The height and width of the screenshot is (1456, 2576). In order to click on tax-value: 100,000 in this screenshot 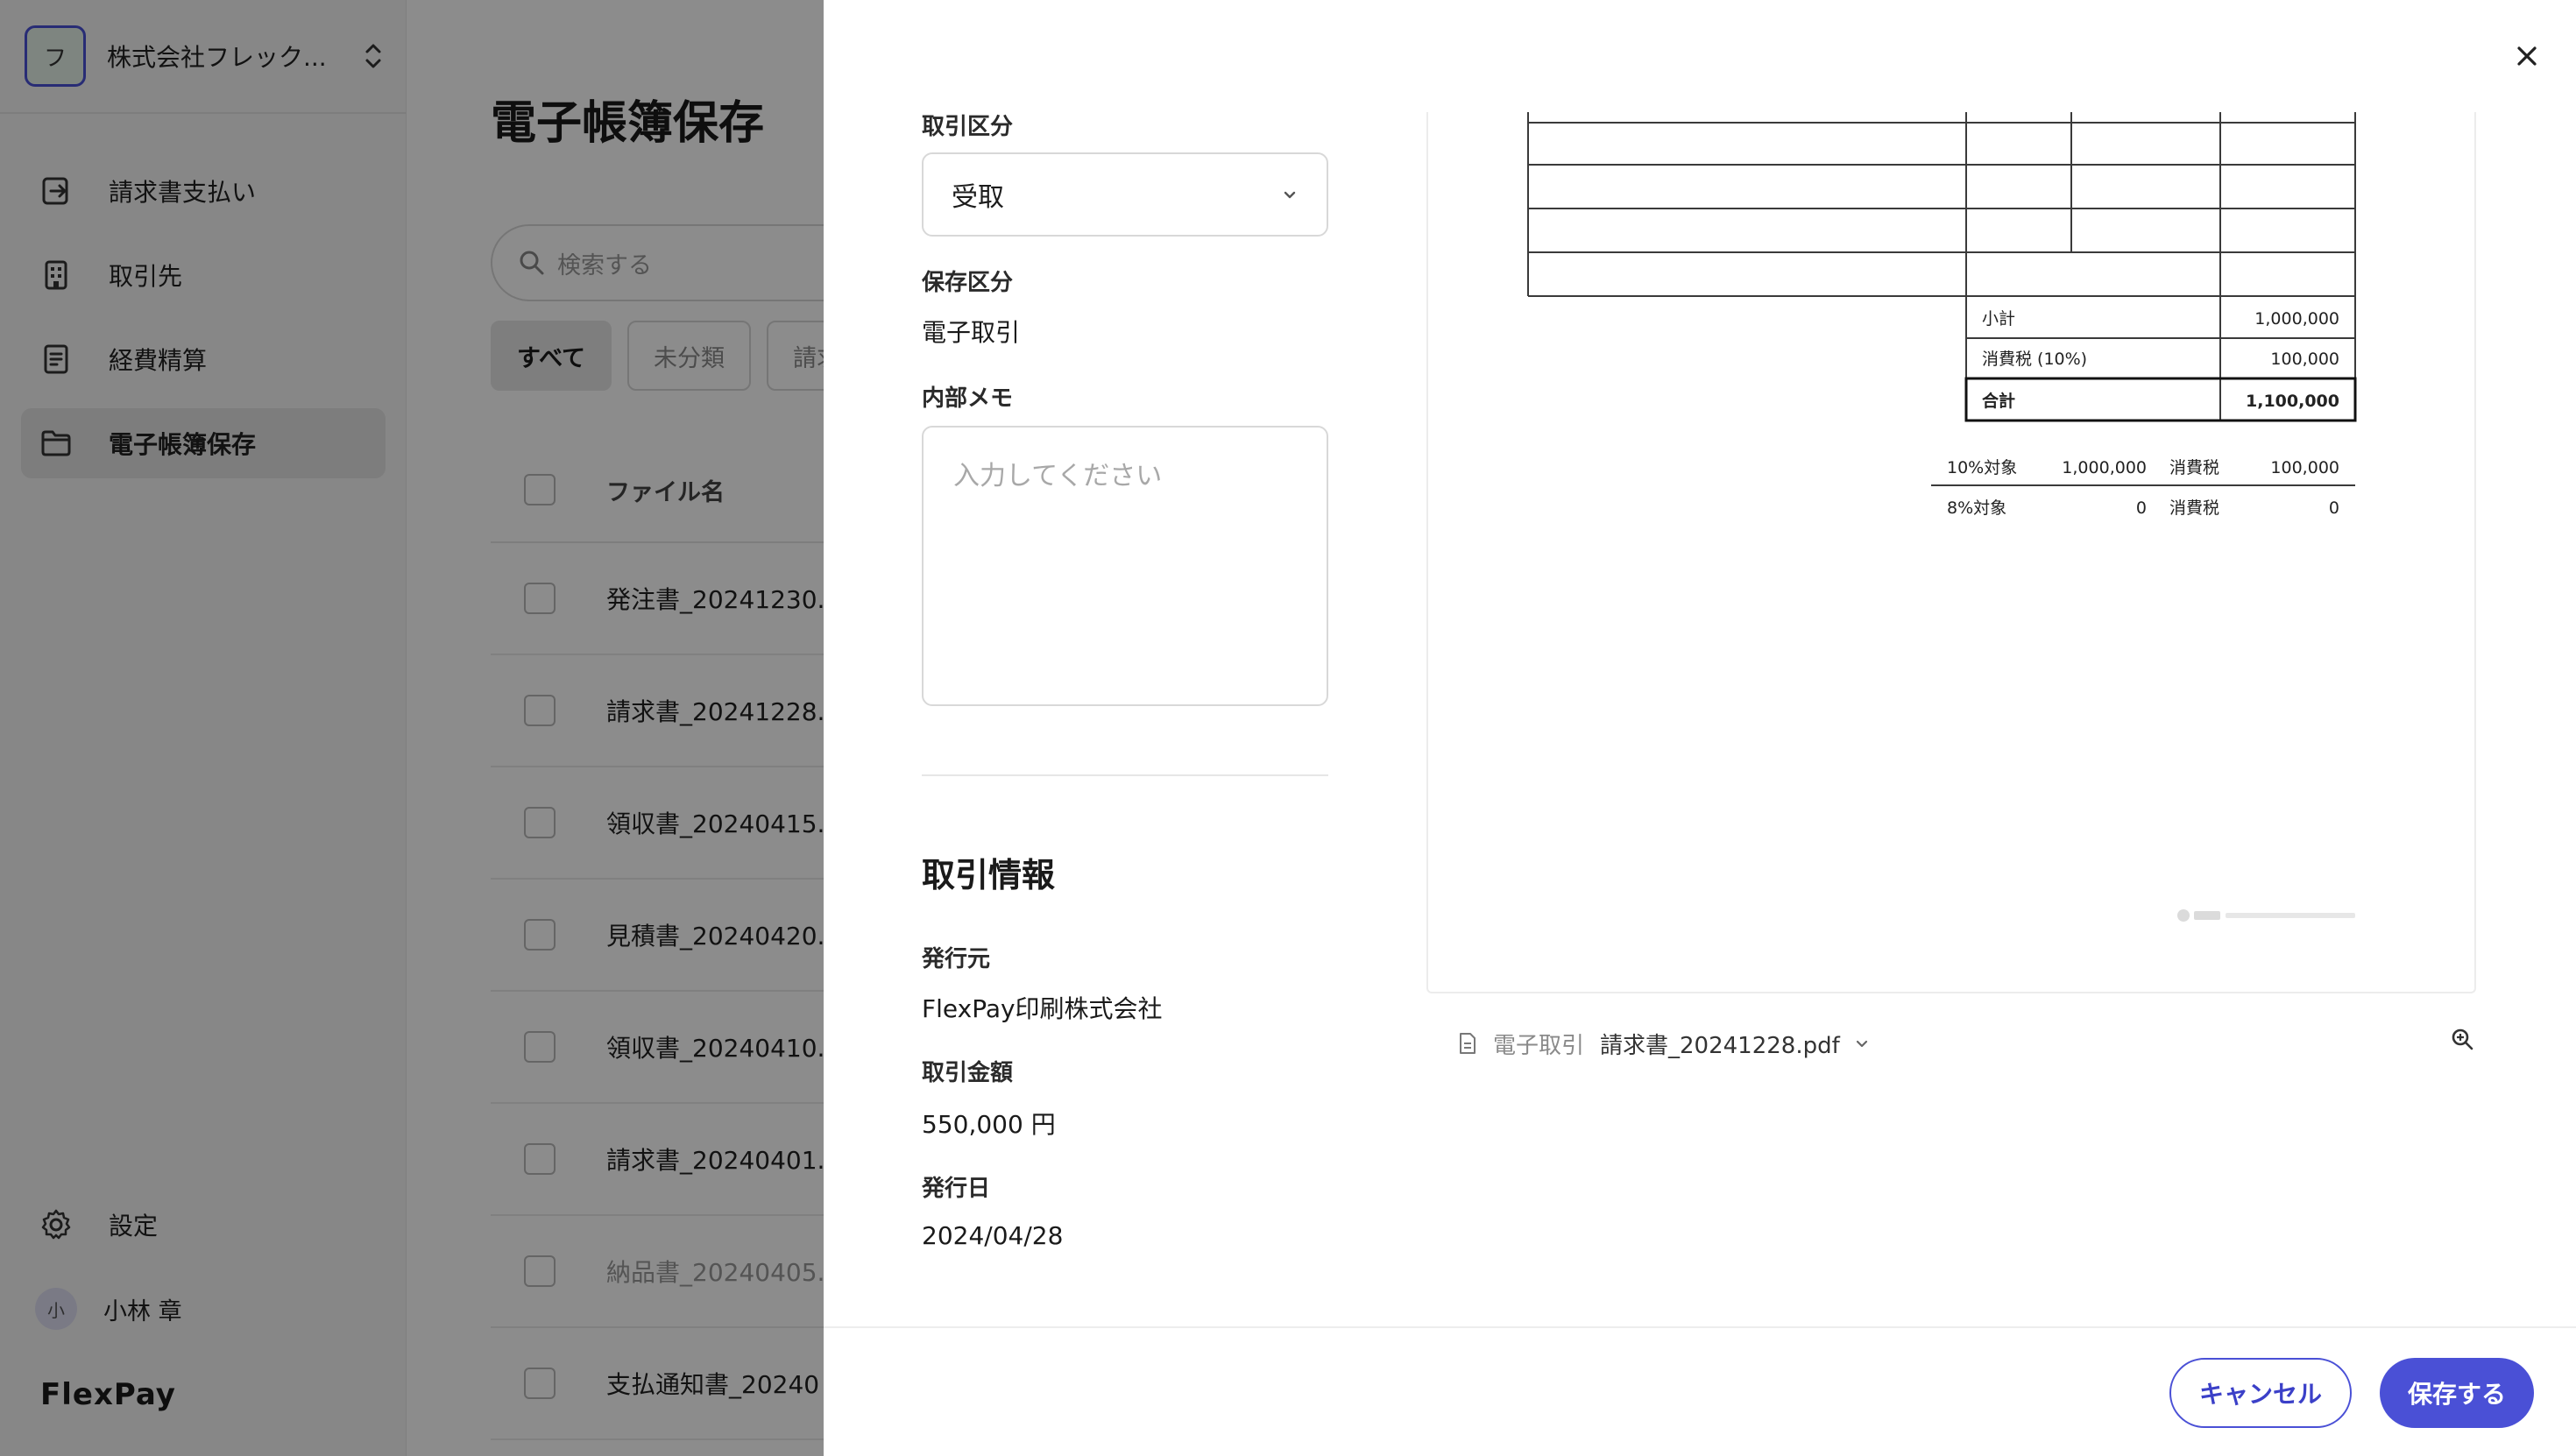, I will do `click(2304, 359)`.